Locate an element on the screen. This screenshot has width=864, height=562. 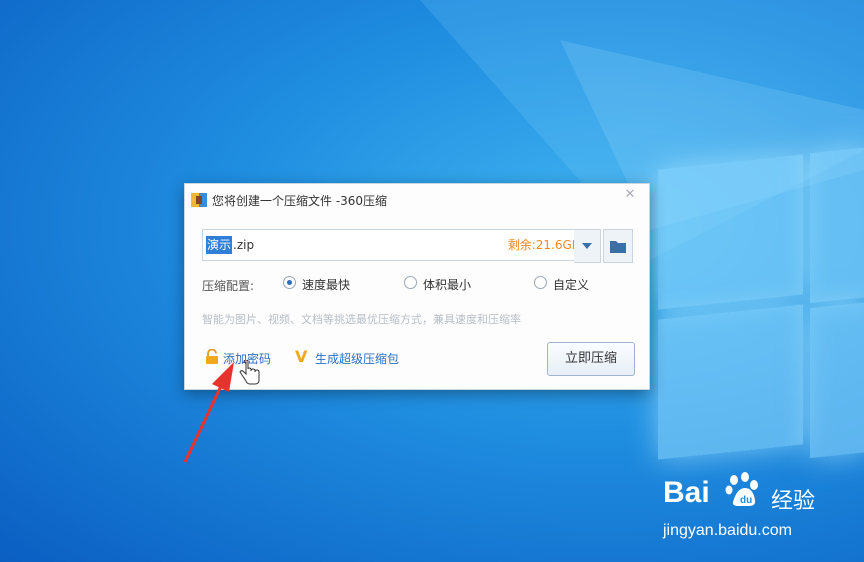
path-dropdown-button is located at coordinates (587, 246).